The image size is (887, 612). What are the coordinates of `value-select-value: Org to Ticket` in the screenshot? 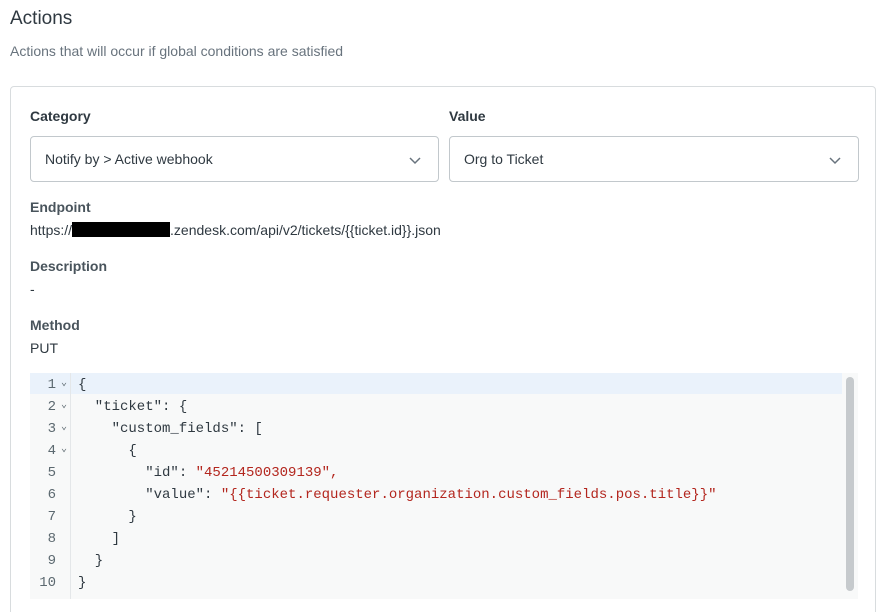 It's located at (504, 159).